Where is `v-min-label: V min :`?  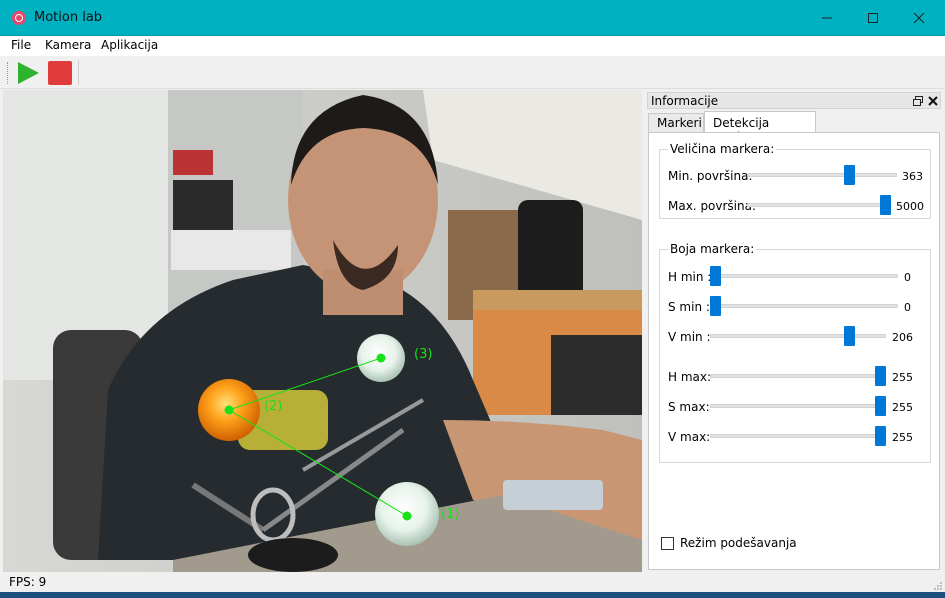 v-min-label: V min : is located at coordinates (689, 337).